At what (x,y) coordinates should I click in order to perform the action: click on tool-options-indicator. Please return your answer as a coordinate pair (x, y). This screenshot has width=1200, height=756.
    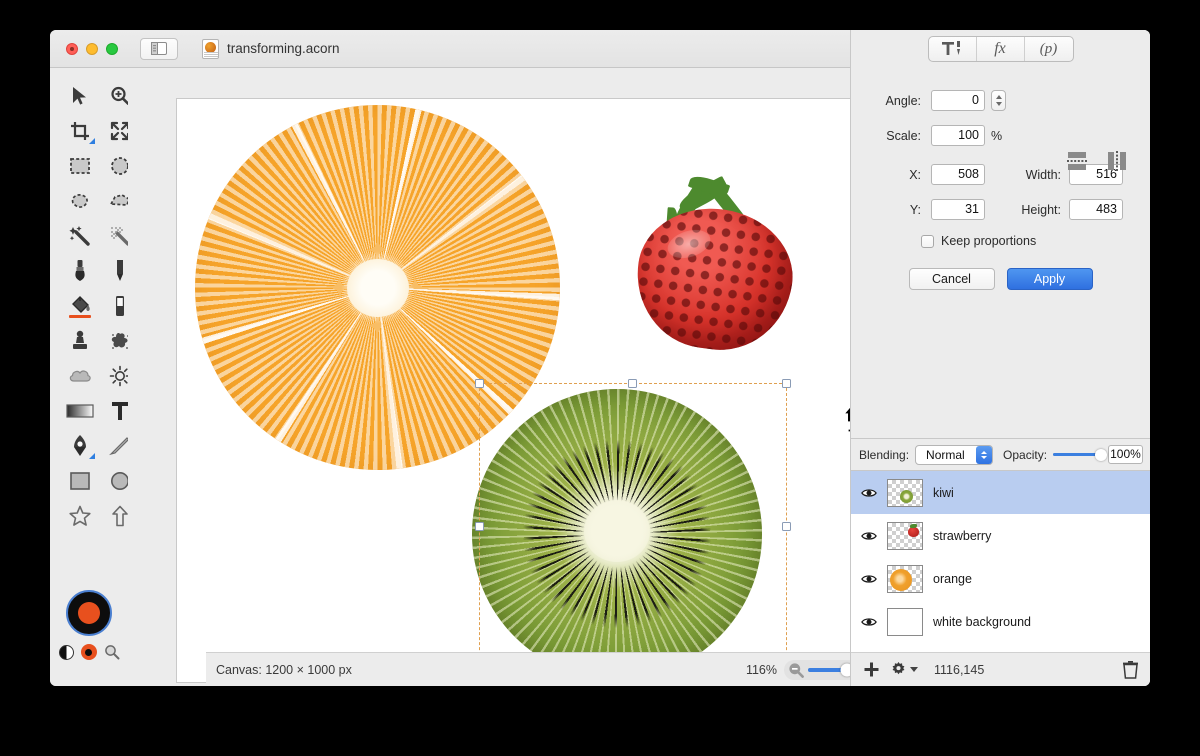
    Looking at the image, I should click on (92, 456).